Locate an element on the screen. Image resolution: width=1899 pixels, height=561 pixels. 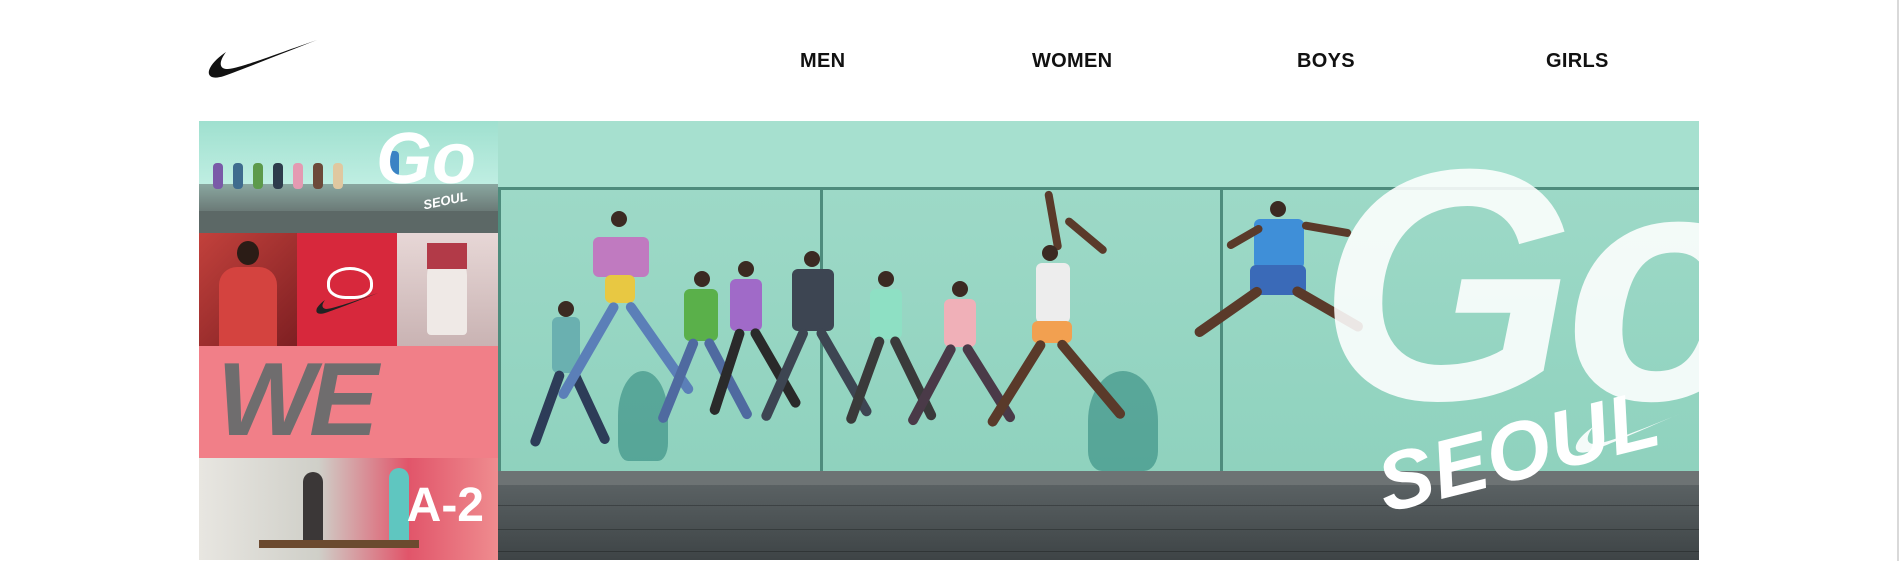
person-figure is located at coordinates (313, 509).